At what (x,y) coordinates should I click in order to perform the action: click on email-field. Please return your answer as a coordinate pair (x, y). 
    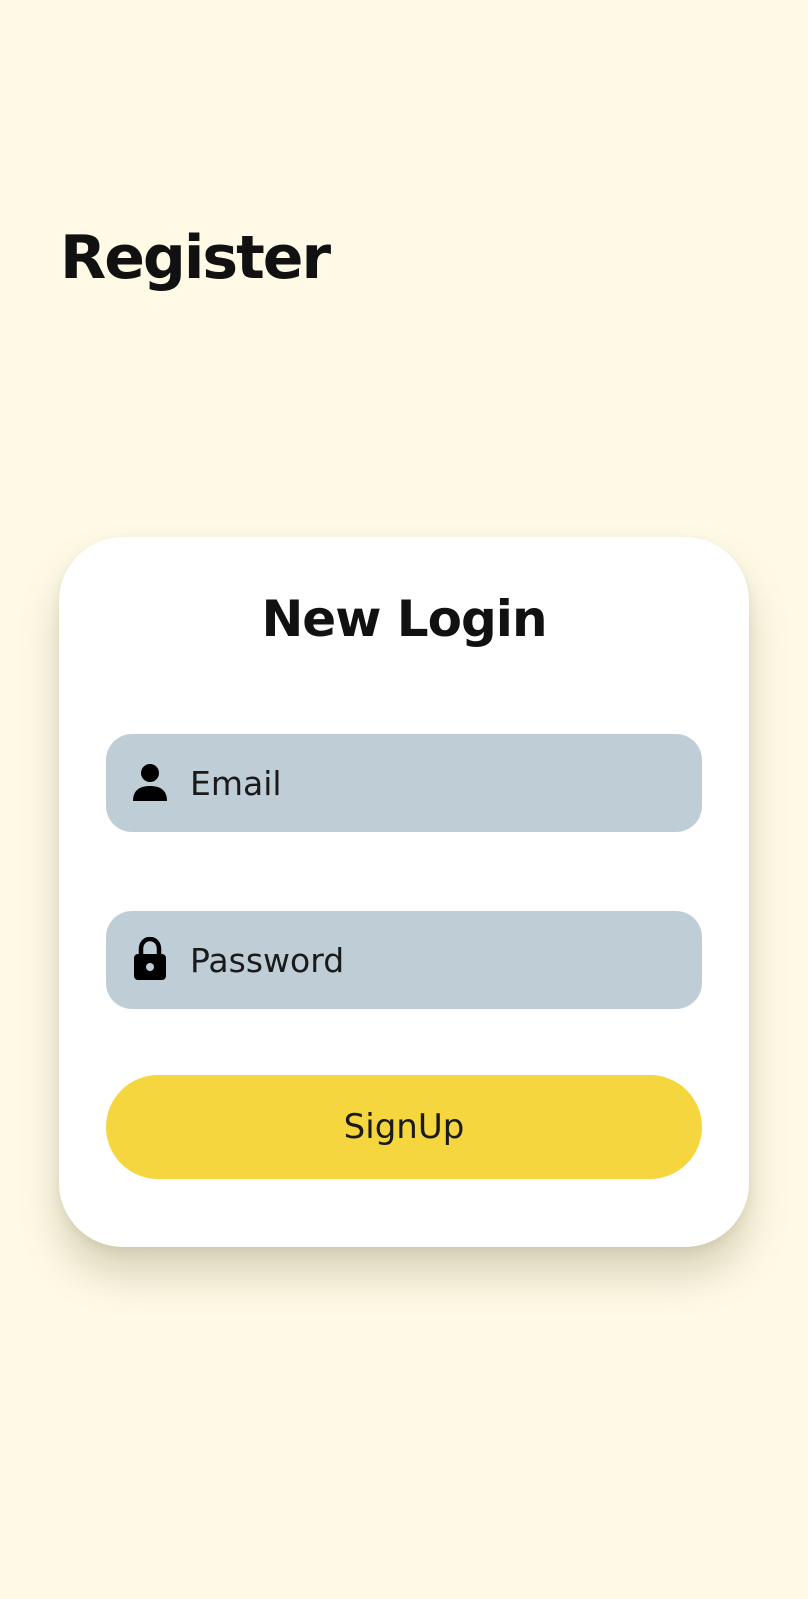
    Looking at the image, I should click on (435, 783).